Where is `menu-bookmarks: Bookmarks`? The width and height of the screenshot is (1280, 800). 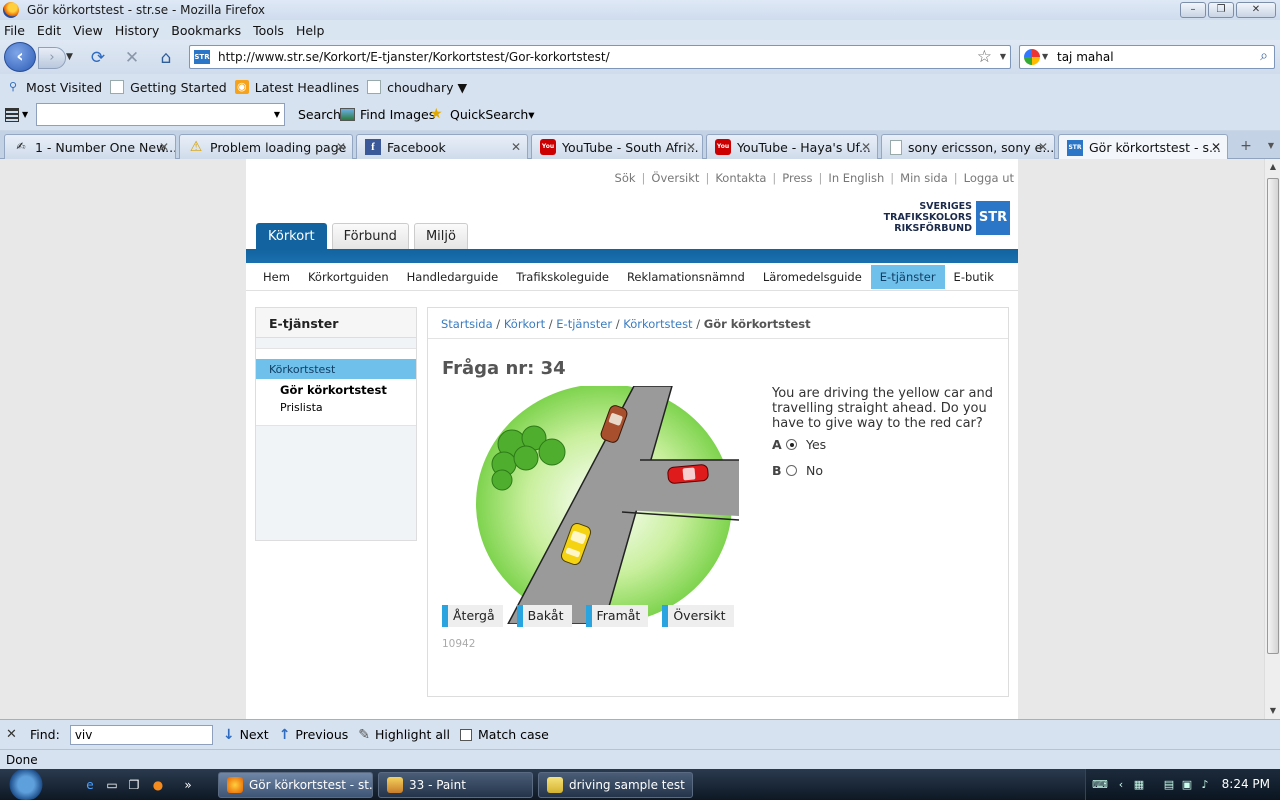 menu-bookmarks: Bookmarks is located at coordinates (206, 30).